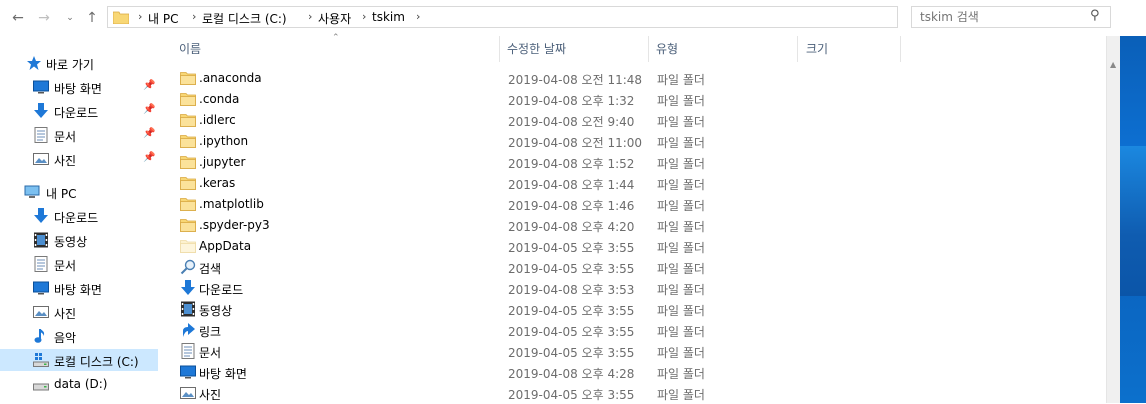 Image resolution: width=1146 pixels, height=404 pixels. I want to click on nav-pc-local-disk: 로컬 디스크 (C:), so click(79, 360).